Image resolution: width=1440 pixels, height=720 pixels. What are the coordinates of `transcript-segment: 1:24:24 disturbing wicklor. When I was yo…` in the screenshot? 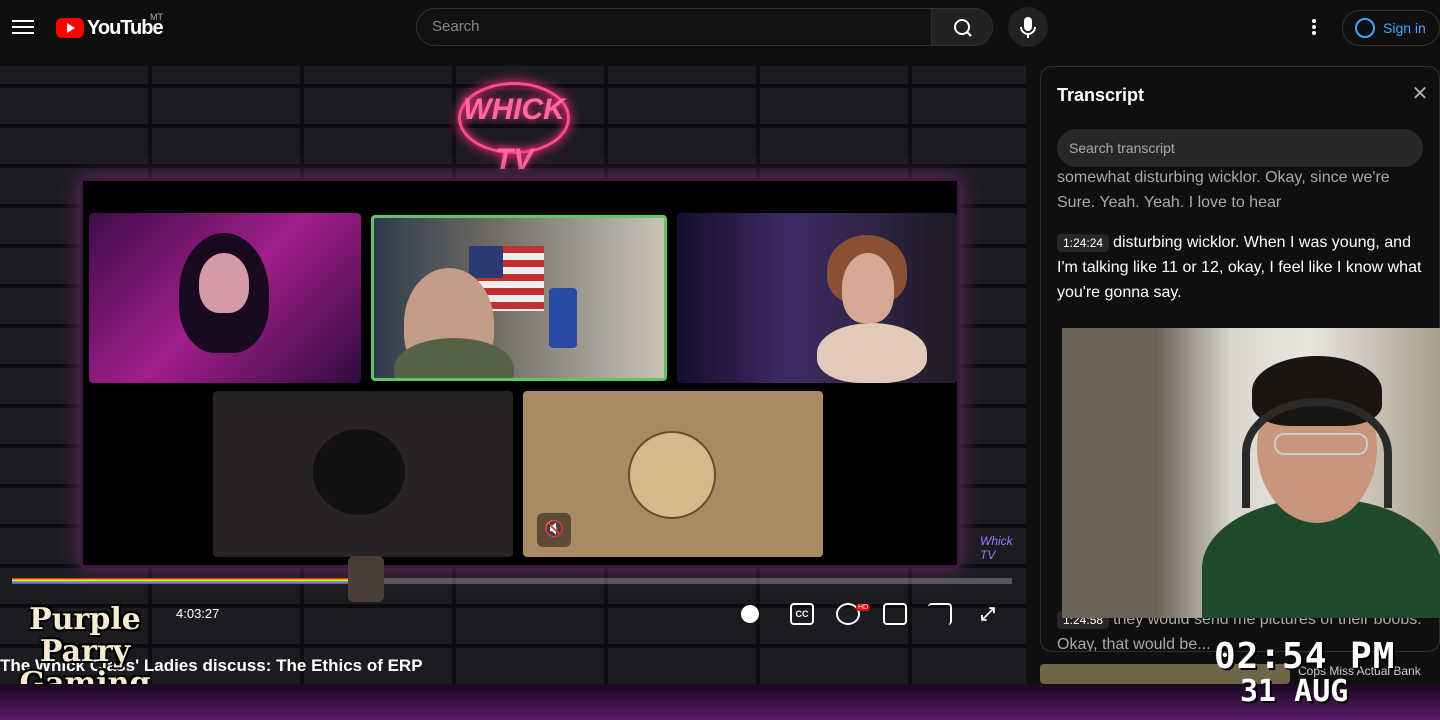 It's located at (1242, 267).